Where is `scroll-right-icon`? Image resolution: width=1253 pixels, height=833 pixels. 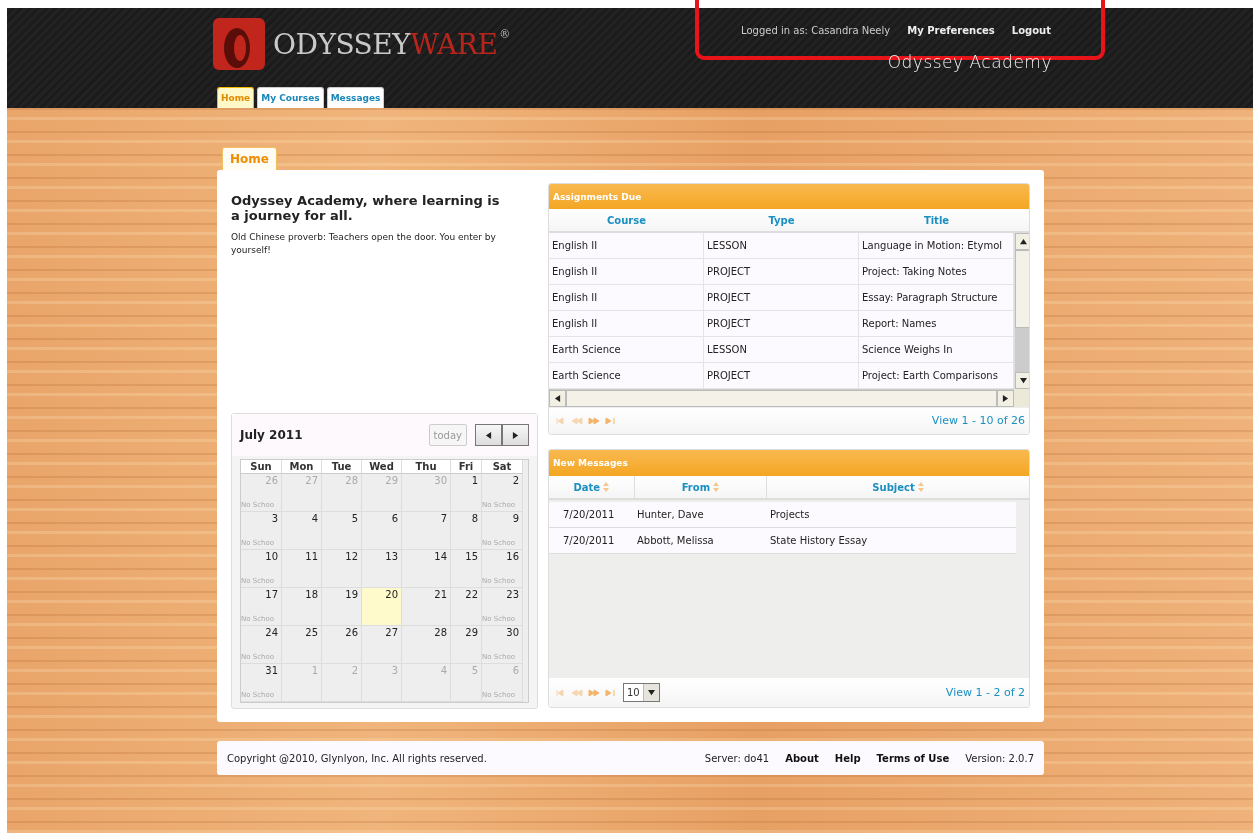 scroll-right-icon is located at coordinates (1005, 398).